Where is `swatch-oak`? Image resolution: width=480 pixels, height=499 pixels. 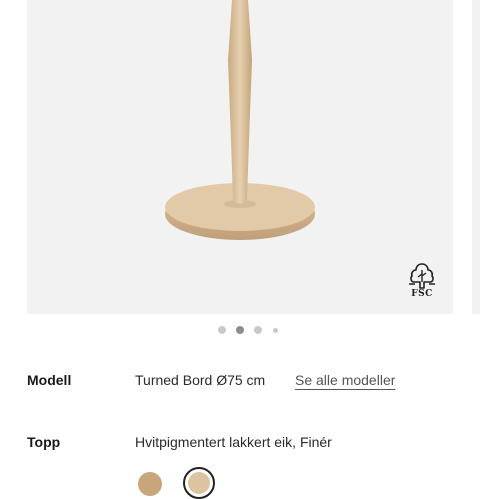 swatch-oak is located at coordinates (150, 484).